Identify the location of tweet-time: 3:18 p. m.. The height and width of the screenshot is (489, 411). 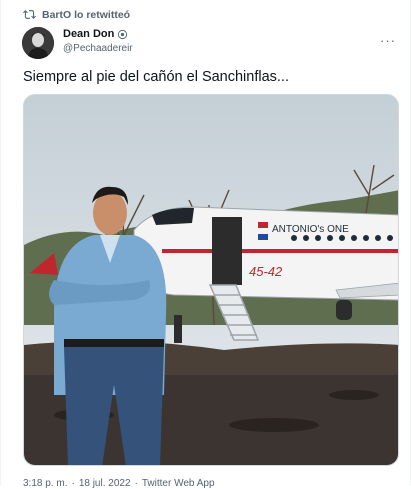
(45, 483).